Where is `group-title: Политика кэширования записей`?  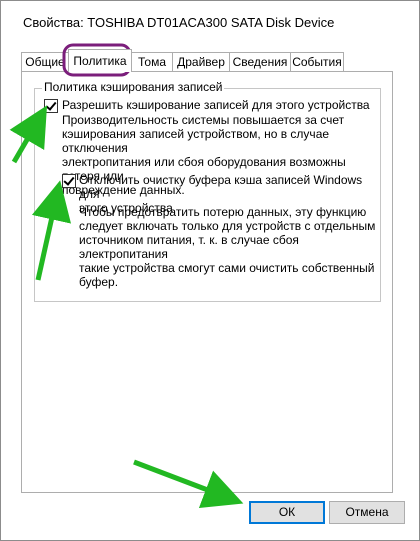 group-title: Политика кэширования записей is located at coordinates (133, 87).